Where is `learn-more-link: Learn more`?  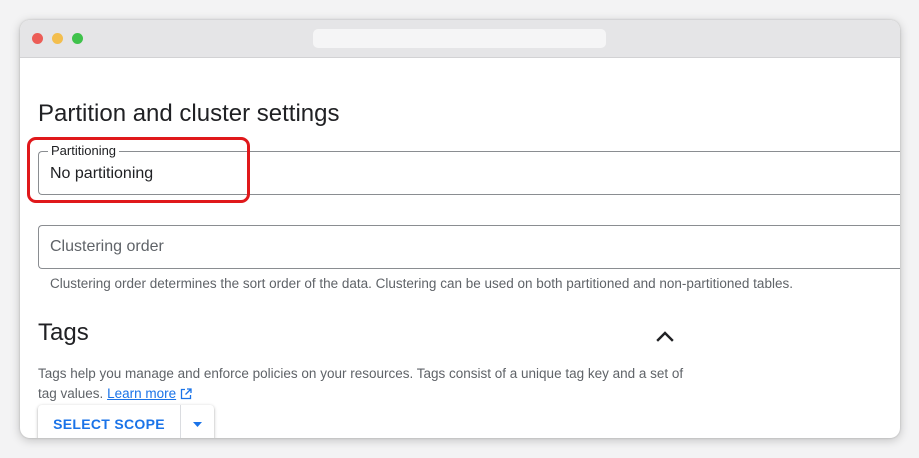 learn-more-link: Learn more is located at coordinates (149, 393).